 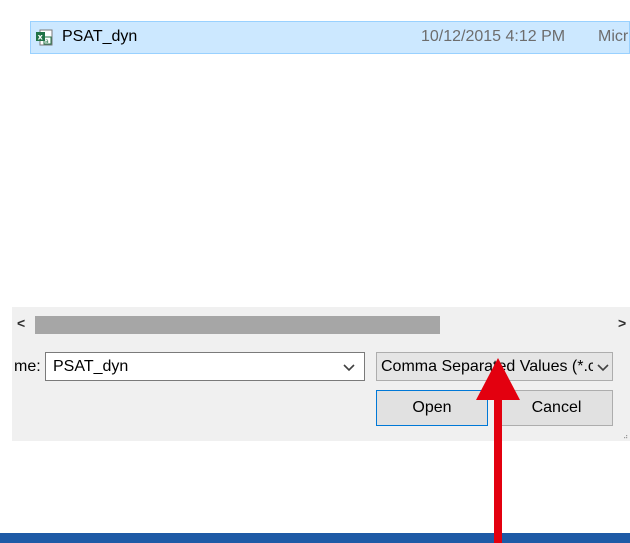 I want to click on svg-text: x, so click(x=41, y=37).